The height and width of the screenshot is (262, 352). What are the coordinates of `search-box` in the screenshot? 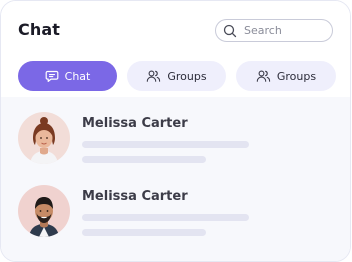 It's located at (274, 30).